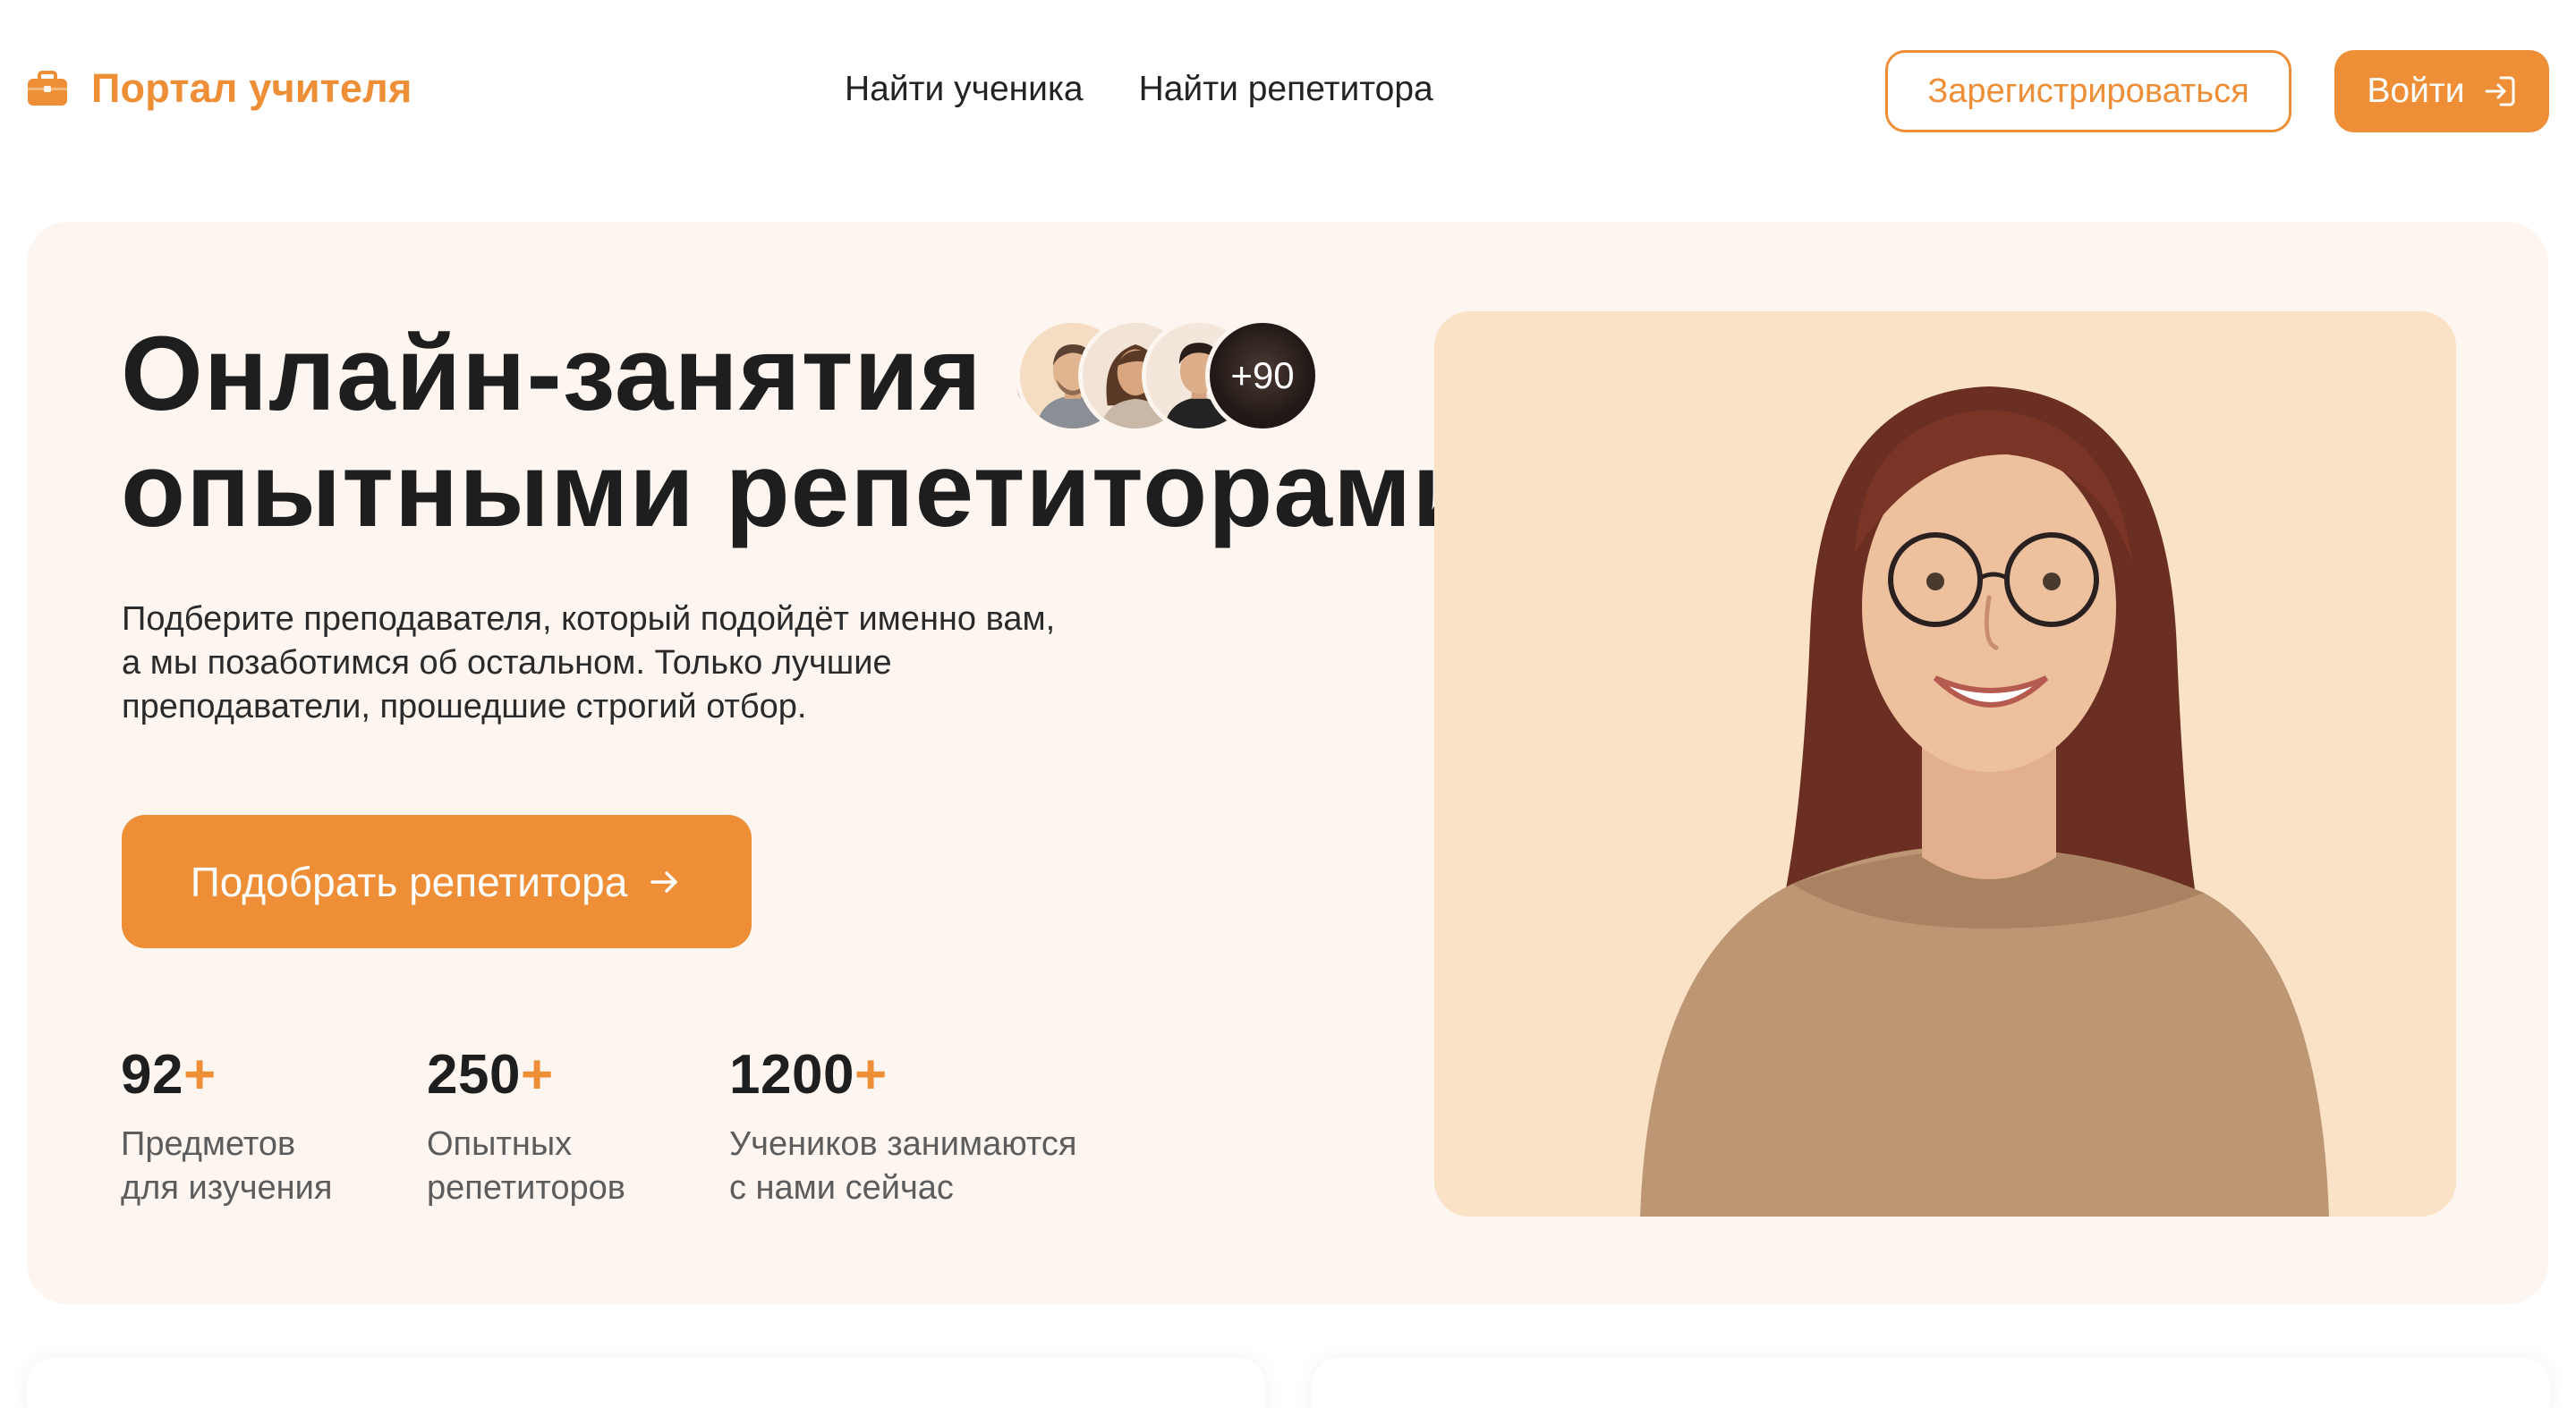 Image resolution: width=2576 pixels, height=1408 pixels. What do you see at coordinates (47, 88) in the screenshot?
I see `briefcase-icon` at bounding box center [47, 88].